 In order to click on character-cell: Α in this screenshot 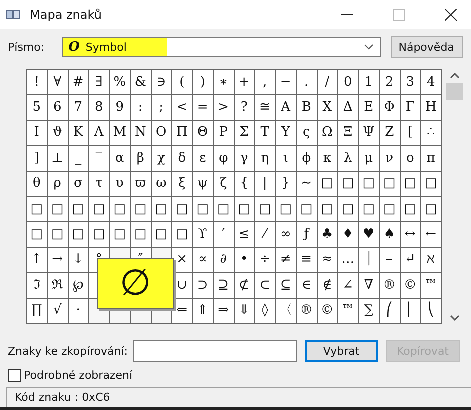, I will do `click(286, 107)`.